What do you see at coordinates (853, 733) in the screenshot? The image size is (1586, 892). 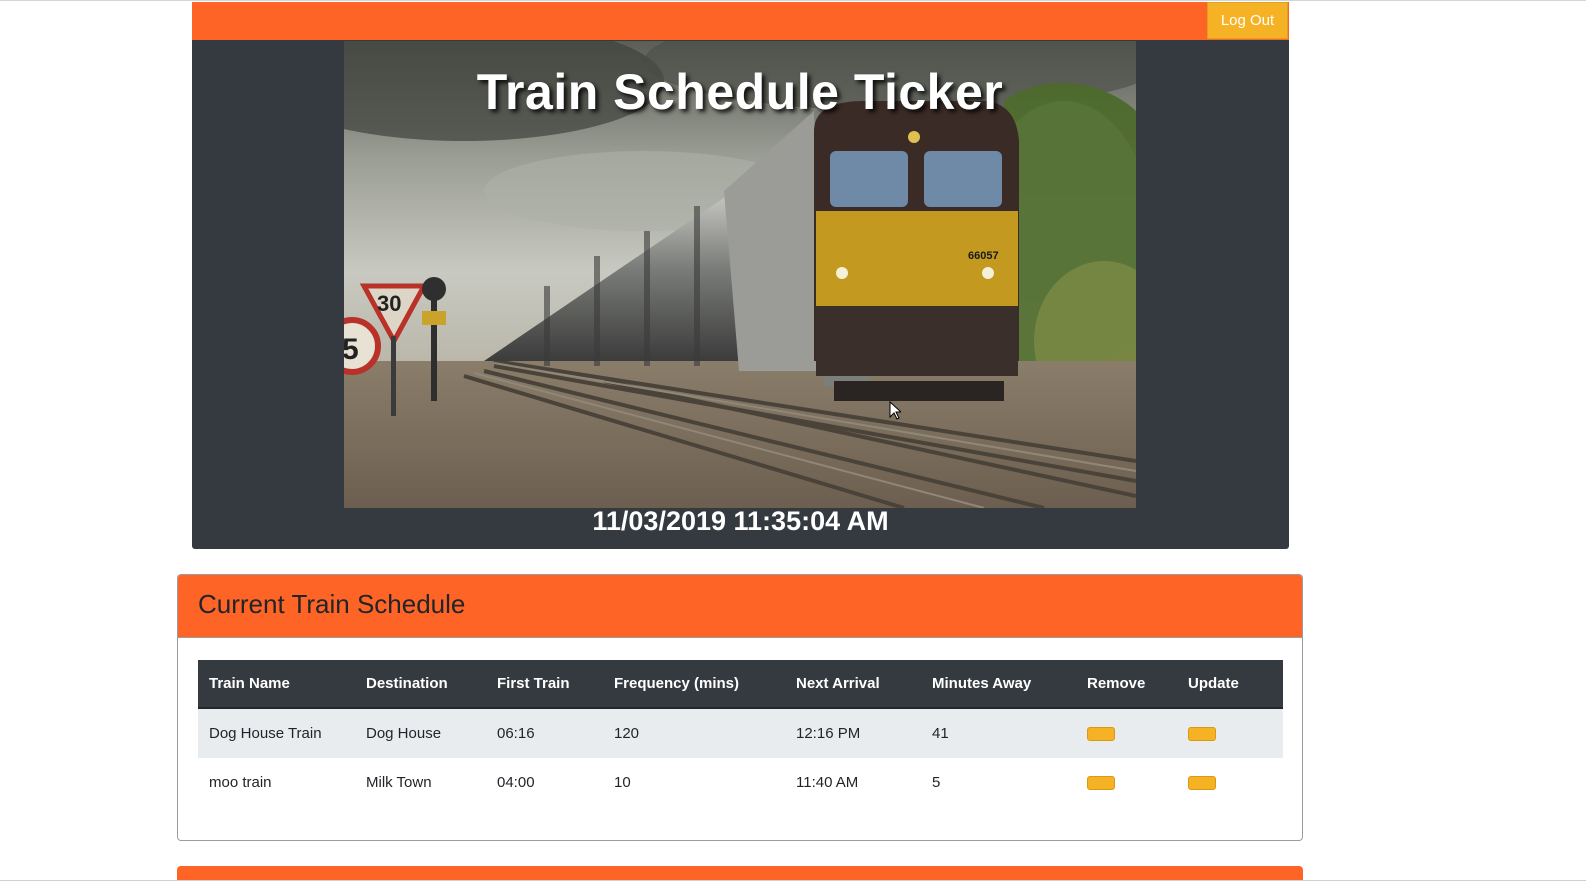 I see `cell-next-arrival: 12:16 PM` at bounding box center [853, 733].